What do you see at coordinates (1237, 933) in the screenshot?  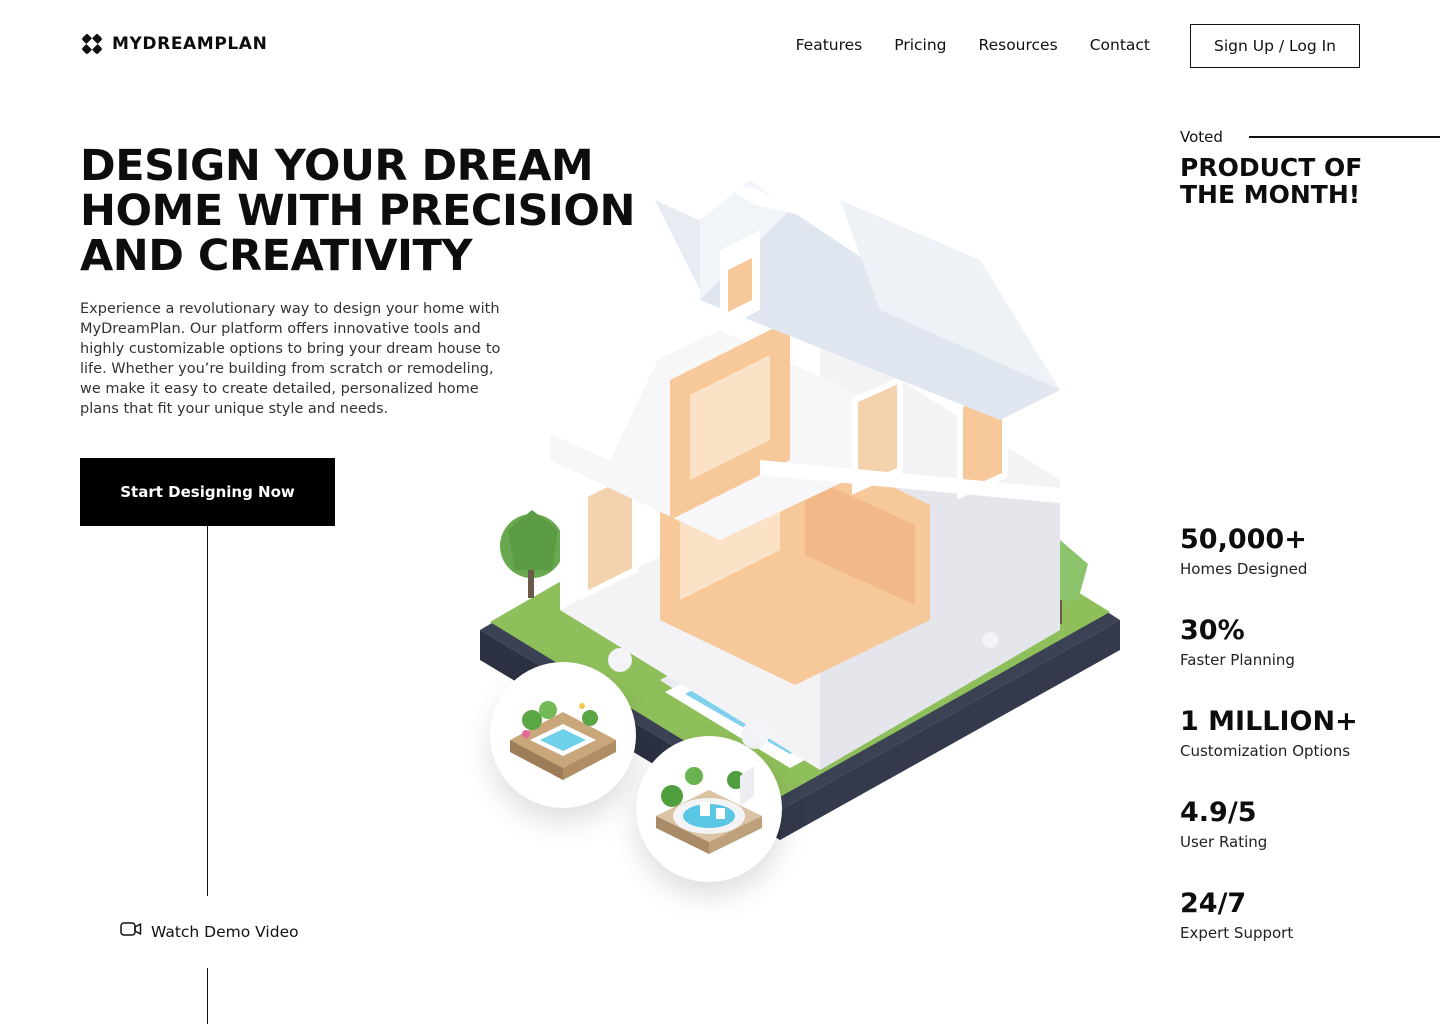 I see `stat-label: Expert Support` at bounding box center [1237, 933].